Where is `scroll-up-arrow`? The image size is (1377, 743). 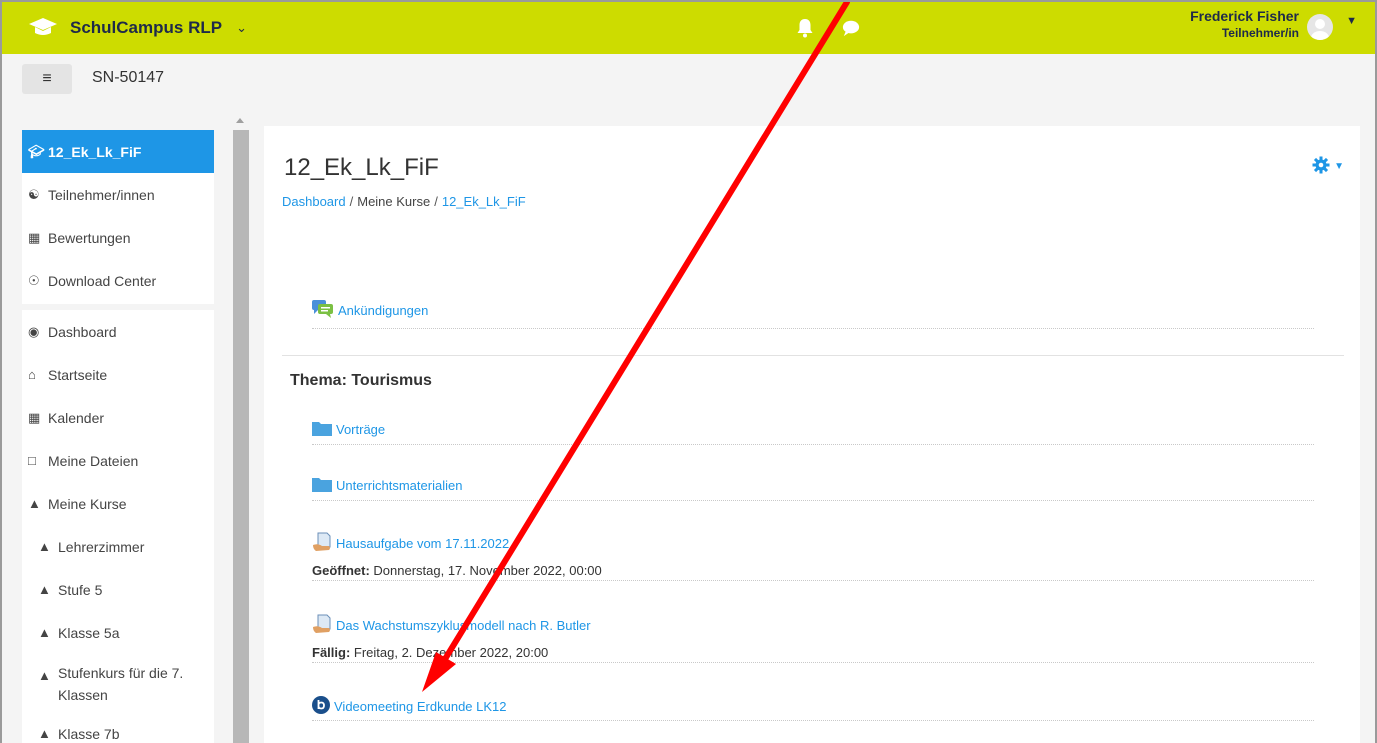 scroll-up-arrow is located at coordinates (240, 120).